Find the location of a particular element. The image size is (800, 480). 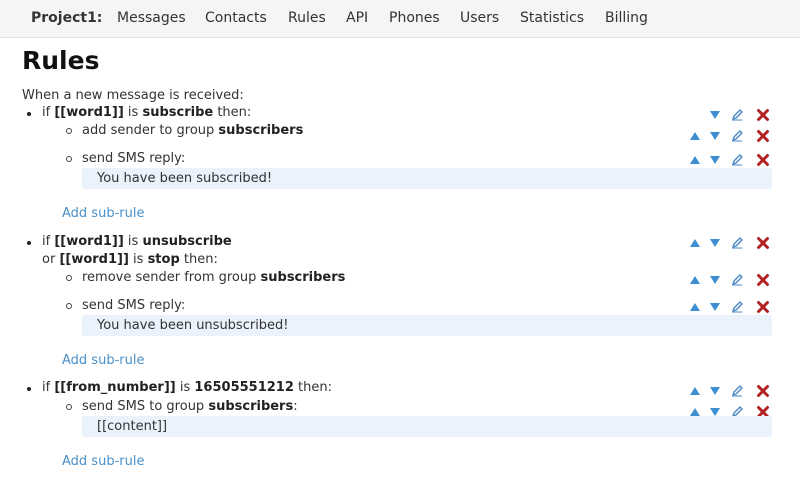

sms-reply-text: You have been unsubscribed! is located at coordinates (193, 325).